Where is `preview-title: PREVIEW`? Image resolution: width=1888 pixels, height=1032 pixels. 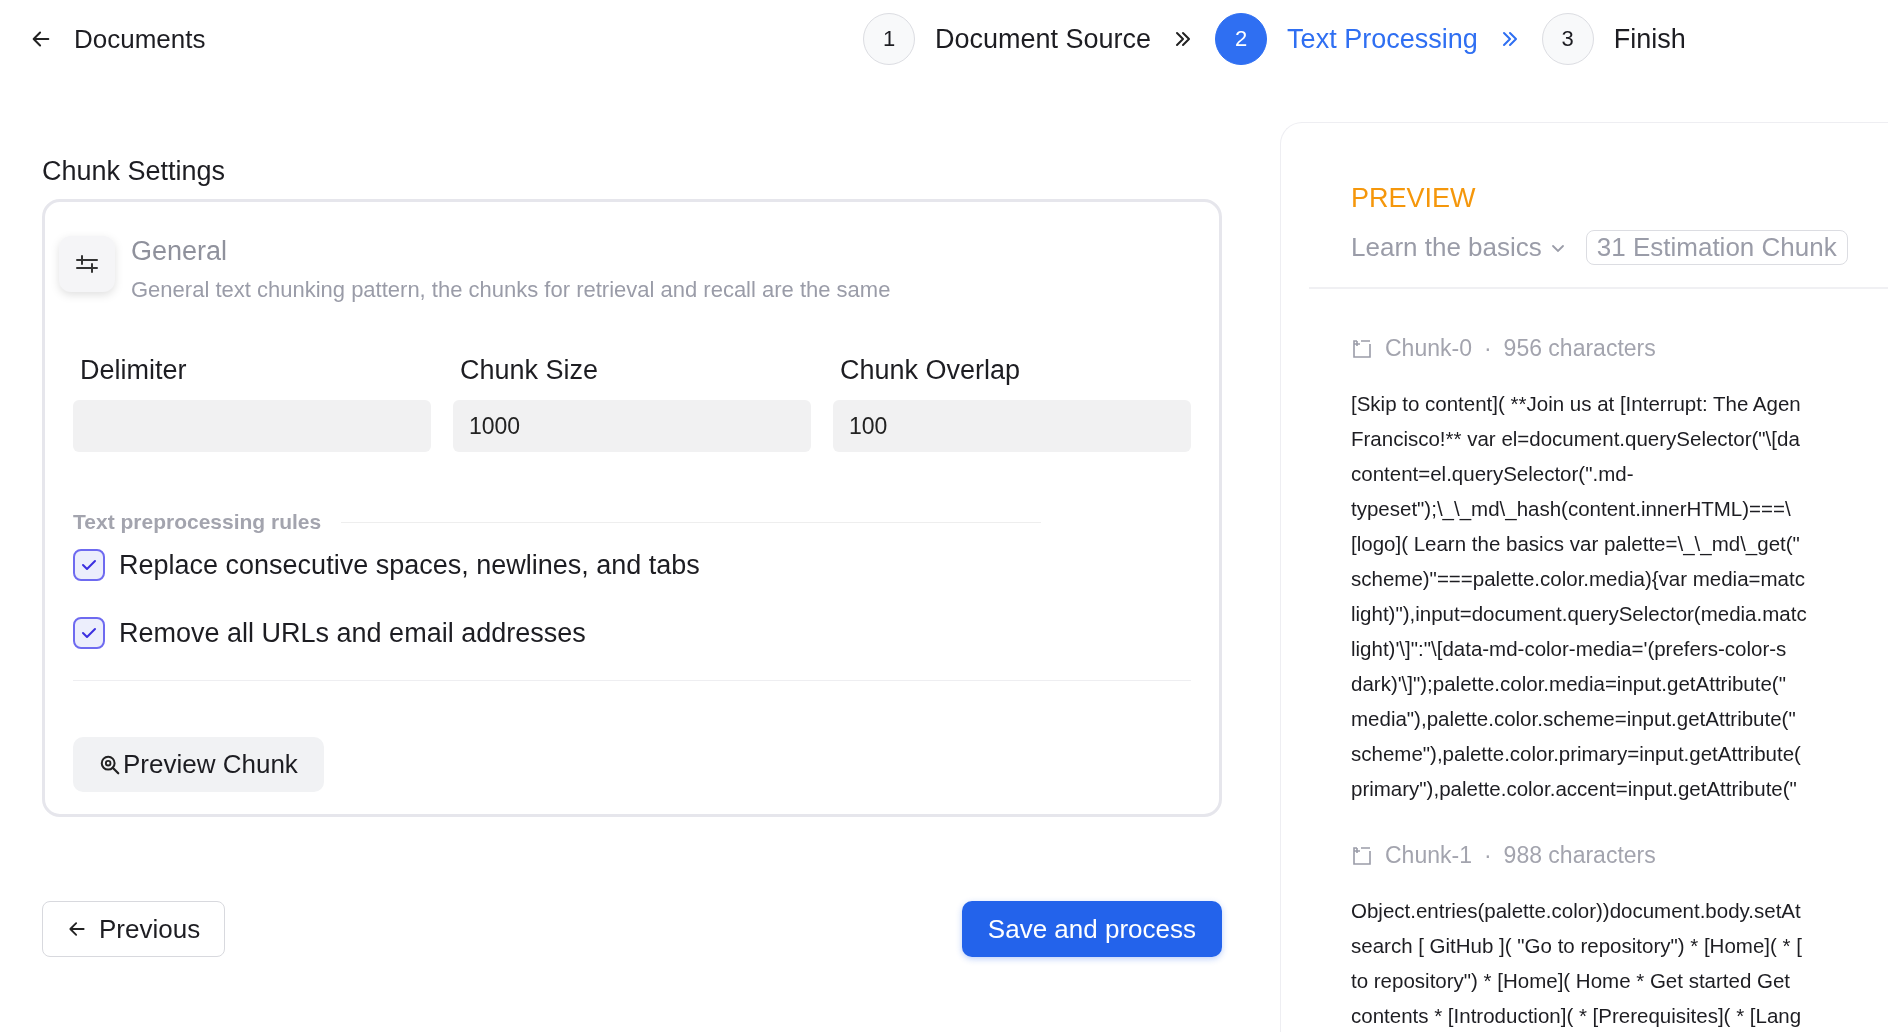 preview-title: PREVIEW is located at coordinates (1414, 198).